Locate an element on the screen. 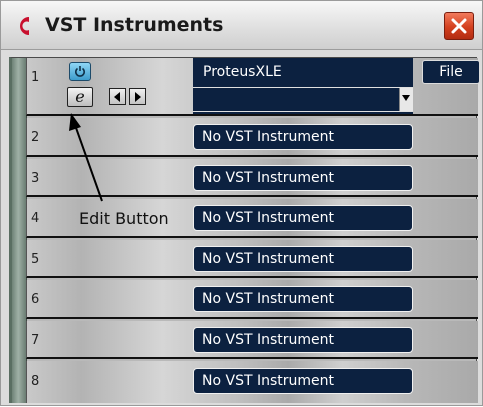 The height and width of the screenshot is (407, 483). arrow-left-icon is located at coordinates (117, 97).